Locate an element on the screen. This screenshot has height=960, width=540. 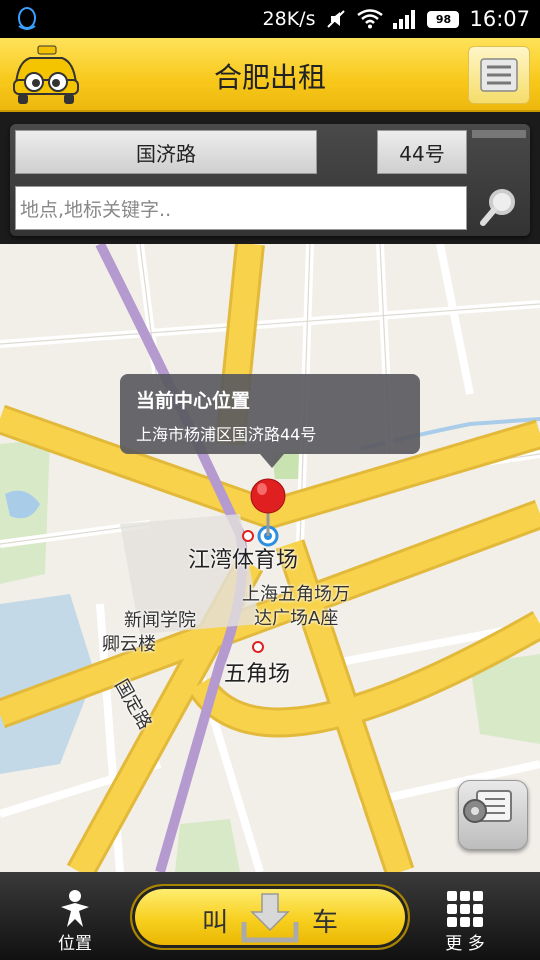
road-field: 国济路 is located at coordinates (166, 152).